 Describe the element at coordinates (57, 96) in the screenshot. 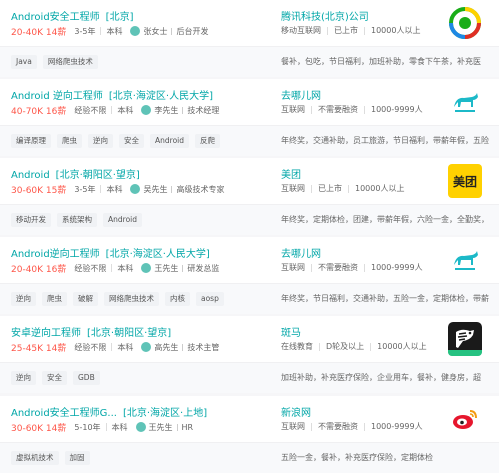

I see `job-title: Android 逆向工程师` at that location.